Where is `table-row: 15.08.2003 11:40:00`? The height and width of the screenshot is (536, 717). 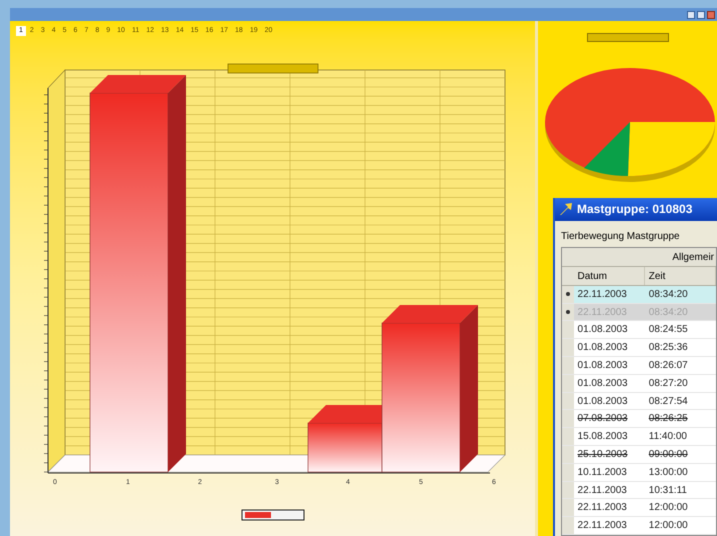
table-row: 15.08.2003 11:40:00 is located at coordinates (639, 437).